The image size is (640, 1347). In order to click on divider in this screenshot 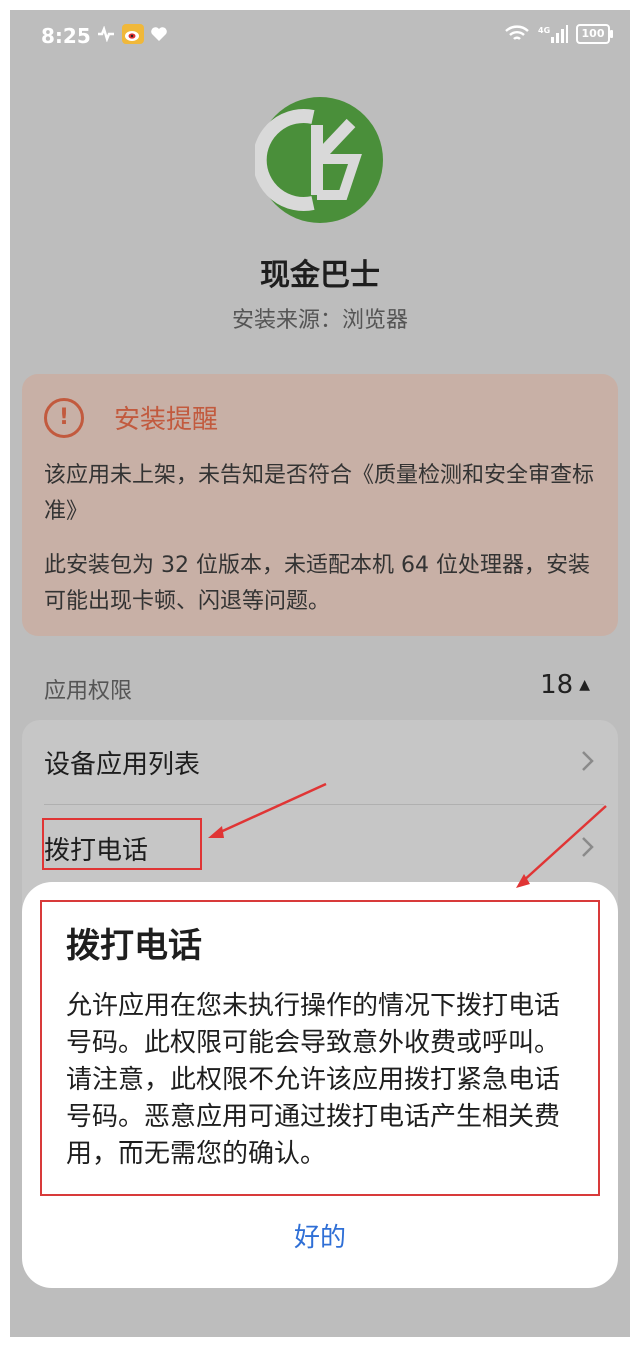, I will do `click(324, 804)`.